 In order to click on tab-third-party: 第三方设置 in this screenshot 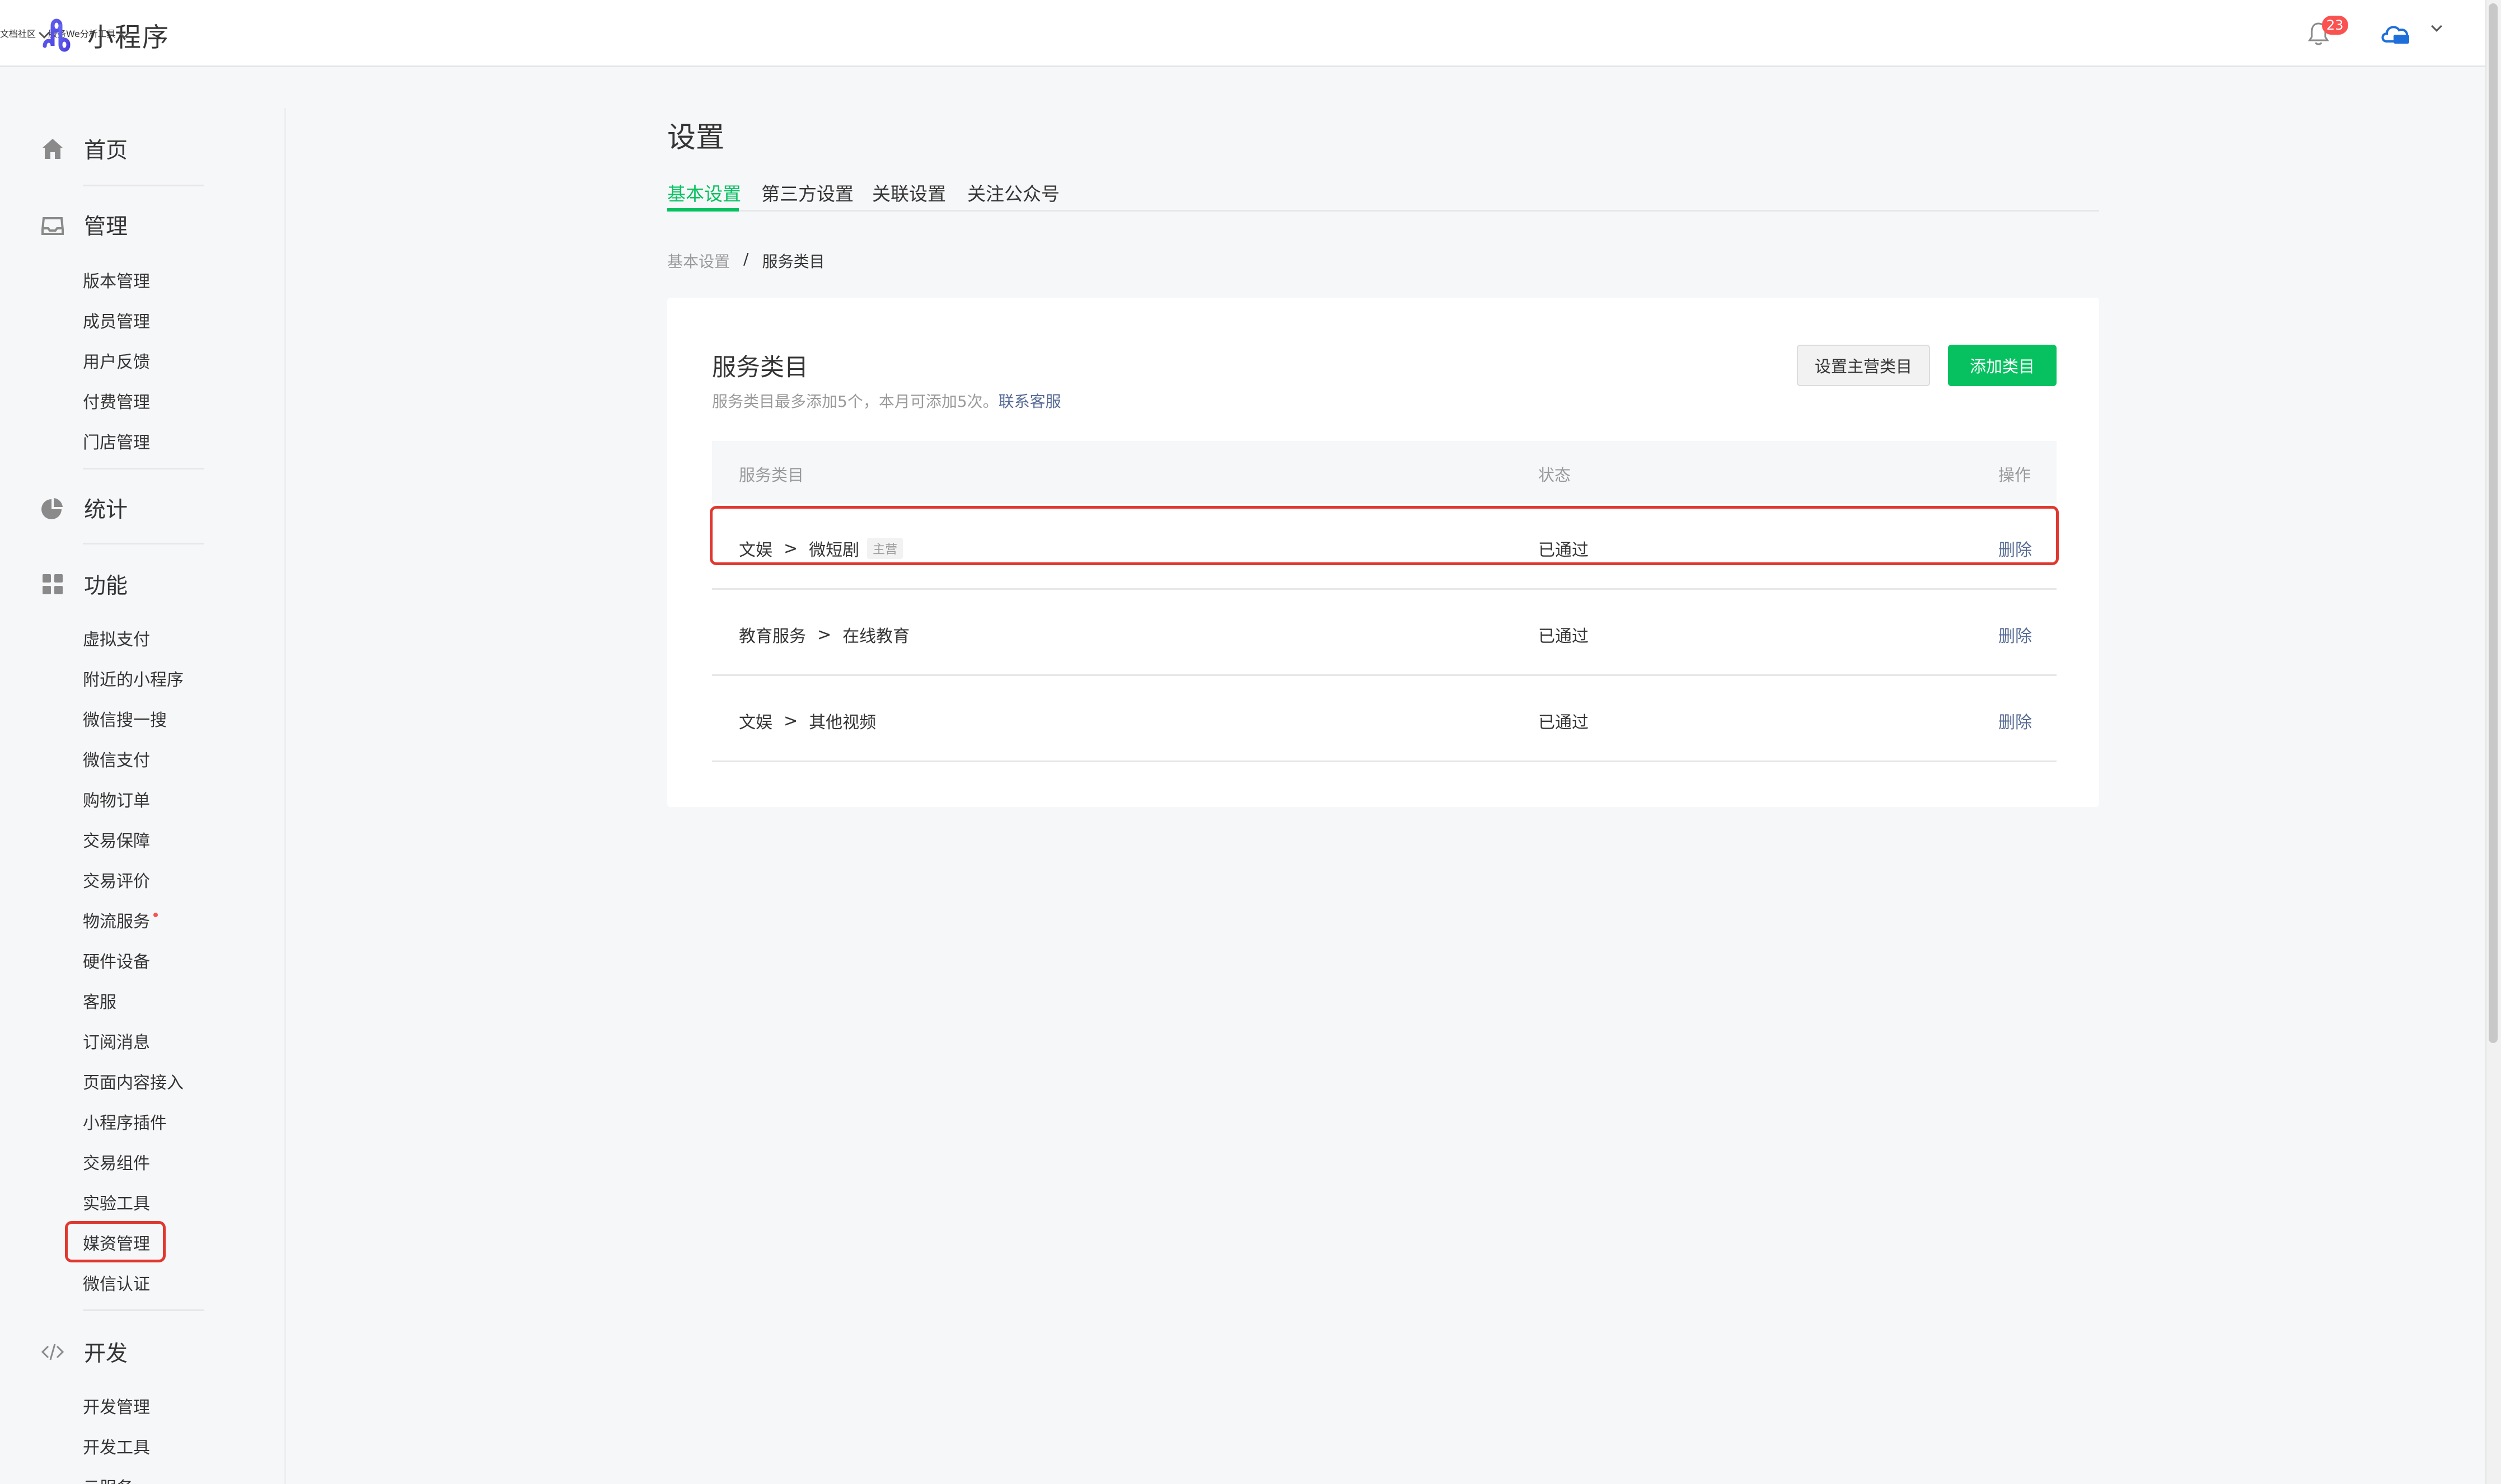, I will do `click(807, 192)`.